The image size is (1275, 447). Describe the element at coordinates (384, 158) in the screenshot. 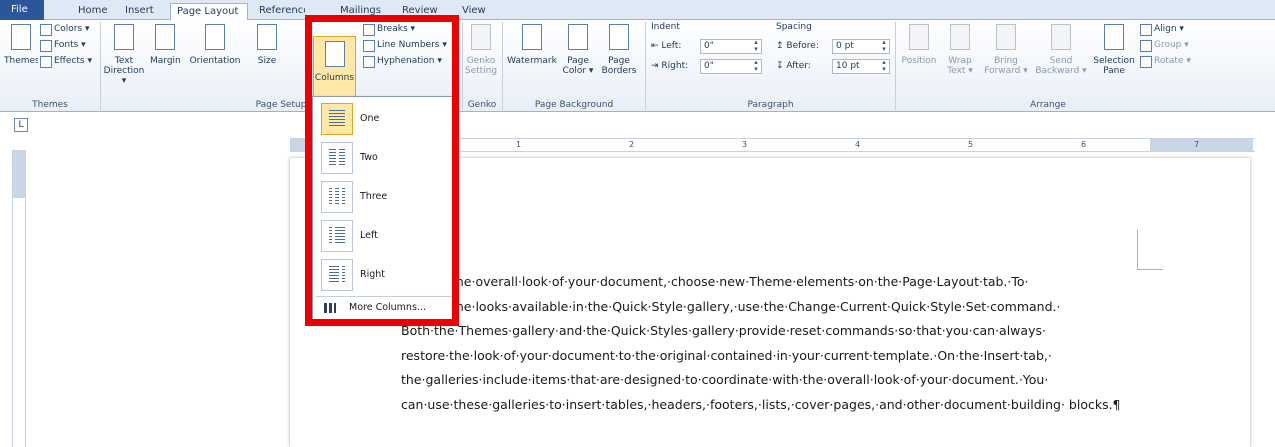

I see `columns-option-two: Two` at that location.